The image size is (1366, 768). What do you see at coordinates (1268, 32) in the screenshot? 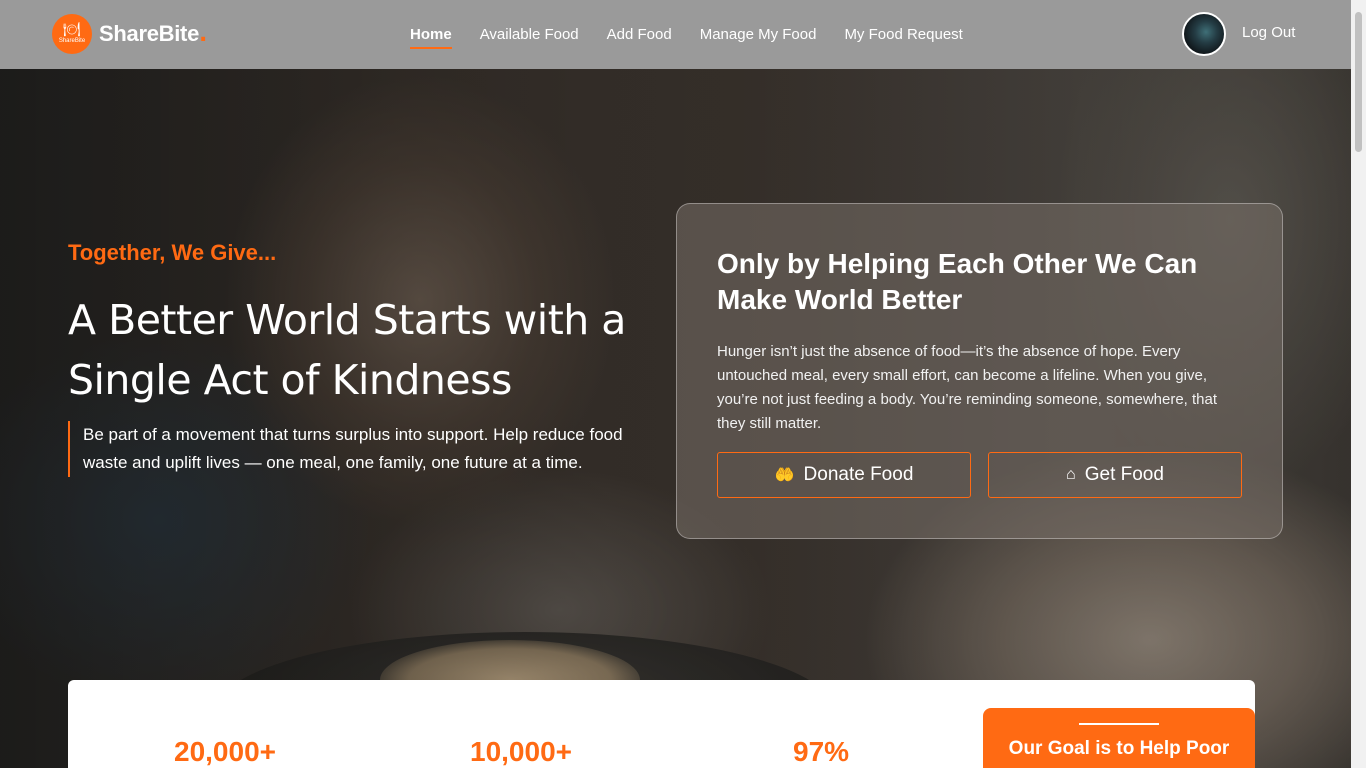
I see `logout-link: Log Out` at bounding box center [1268, 32].